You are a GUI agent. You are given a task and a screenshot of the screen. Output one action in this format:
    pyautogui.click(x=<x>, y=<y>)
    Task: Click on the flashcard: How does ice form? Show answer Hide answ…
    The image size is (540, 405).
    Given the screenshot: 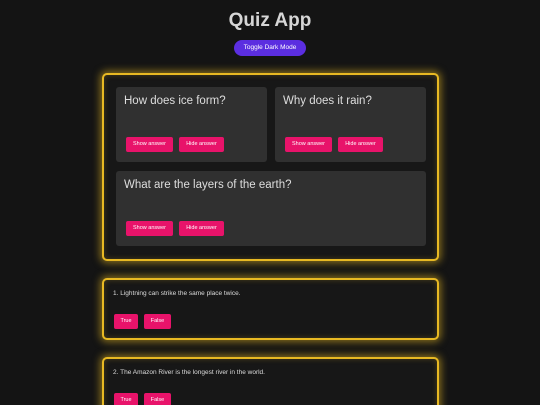 What is the action you would take?
    pyautogui.click(x=191, y=124)
    